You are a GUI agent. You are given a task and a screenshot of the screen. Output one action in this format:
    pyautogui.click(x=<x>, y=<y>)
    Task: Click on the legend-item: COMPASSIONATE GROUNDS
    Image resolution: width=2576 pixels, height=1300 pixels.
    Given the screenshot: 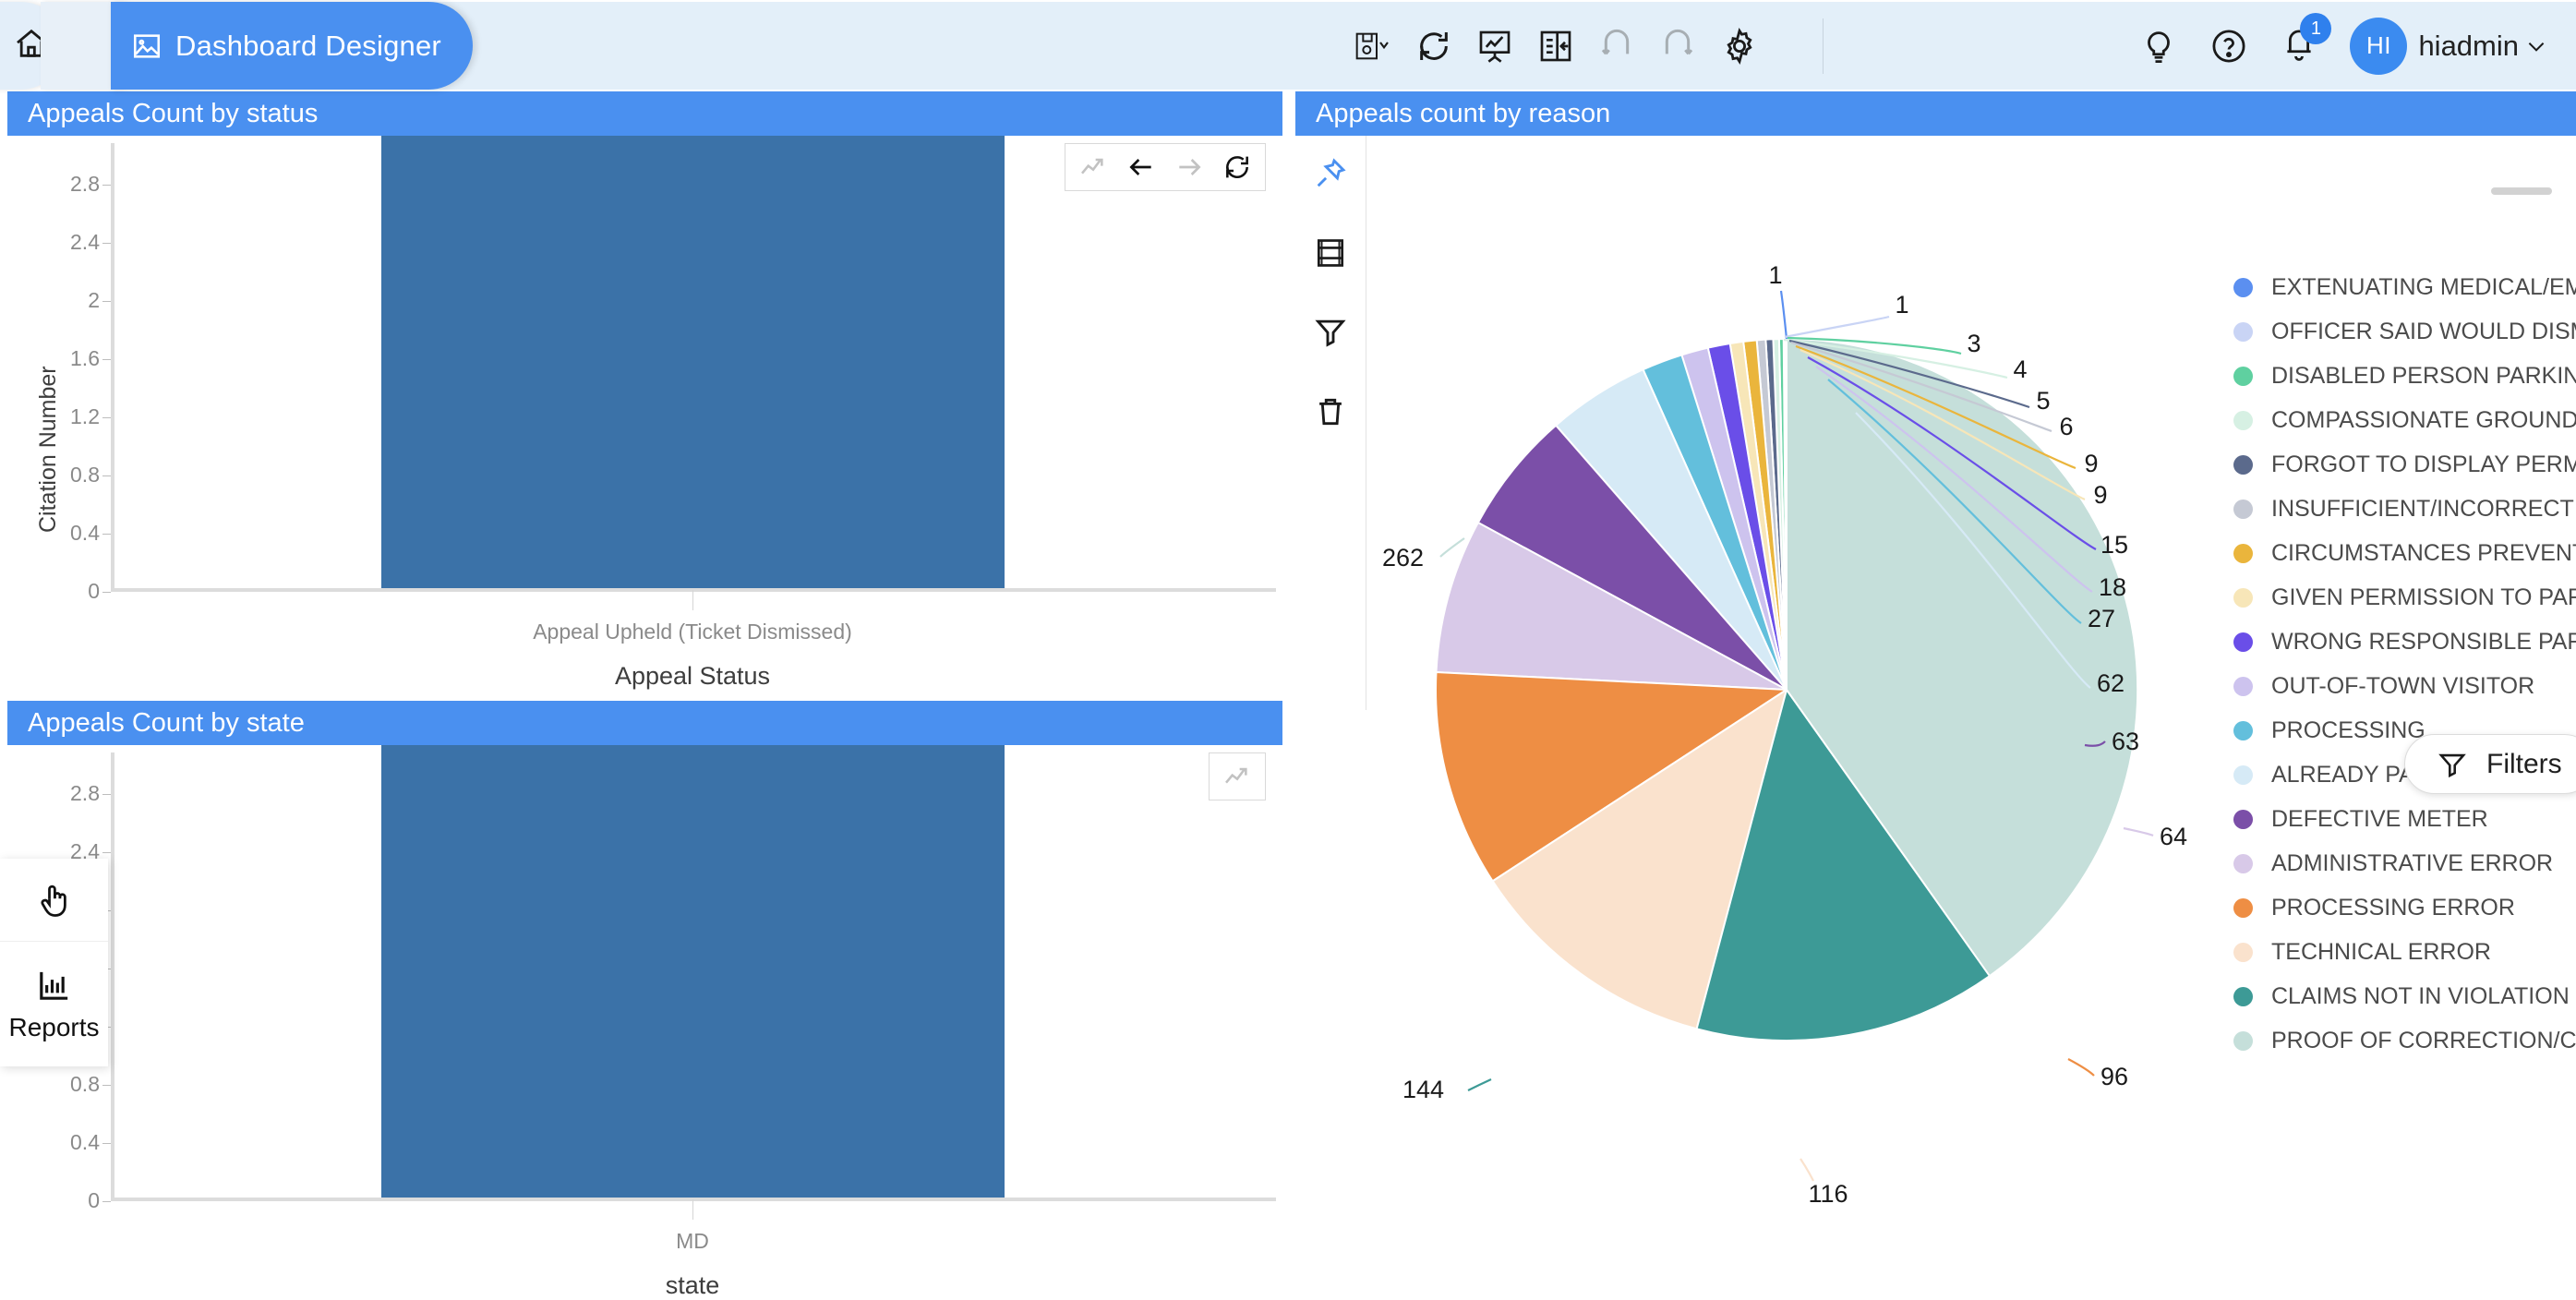 What is the action you would take?
    pyautogui.click(x=2404, y=420)
    